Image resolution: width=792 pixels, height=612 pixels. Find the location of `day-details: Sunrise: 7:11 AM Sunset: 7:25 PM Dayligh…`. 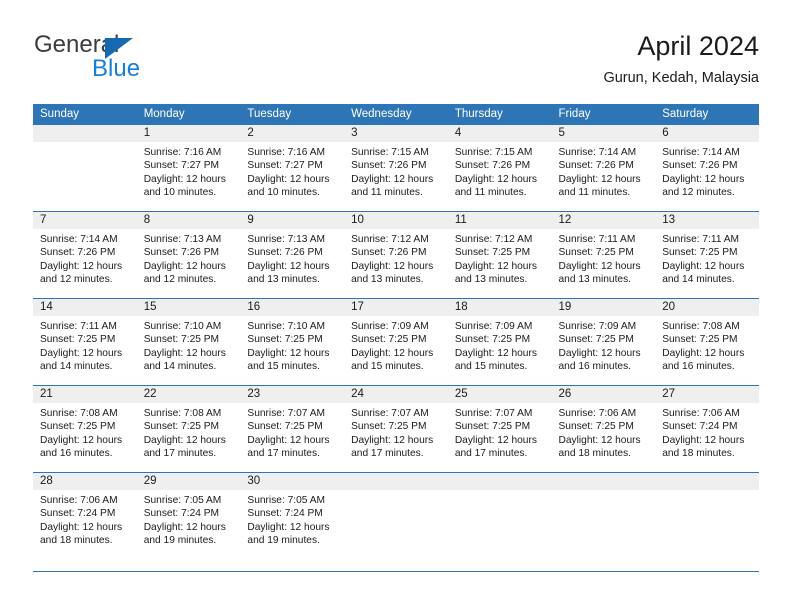

day-details: Sunrise: 7:11 AM Sunset: 7:25 PM Dayligh… is located at coordinates (604, 258).